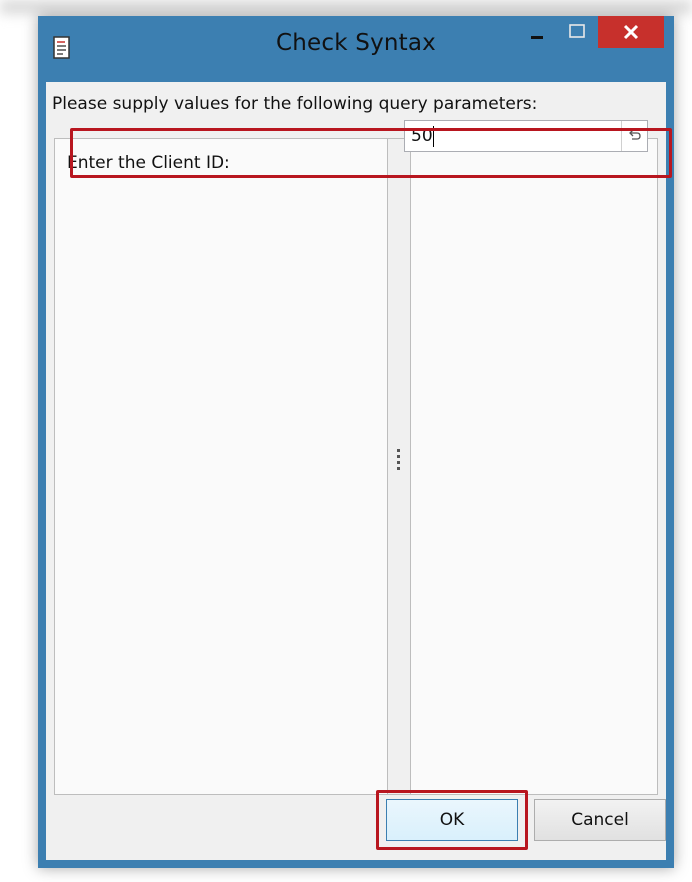  Describe the element at coordinates (356, 49) in the screenshot. I see `title-bar: Check Syntax` at that location.